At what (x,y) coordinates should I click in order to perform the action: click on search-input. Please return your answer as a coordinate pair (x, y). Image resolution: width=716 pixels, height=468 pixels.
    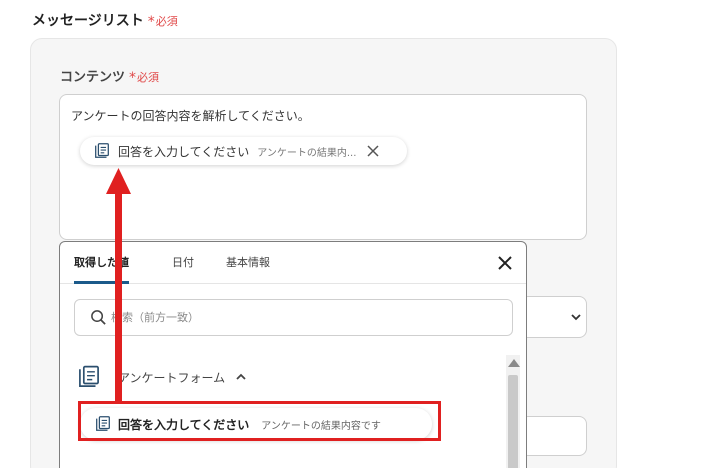
    Looking at the image, I should click on (306, 317).